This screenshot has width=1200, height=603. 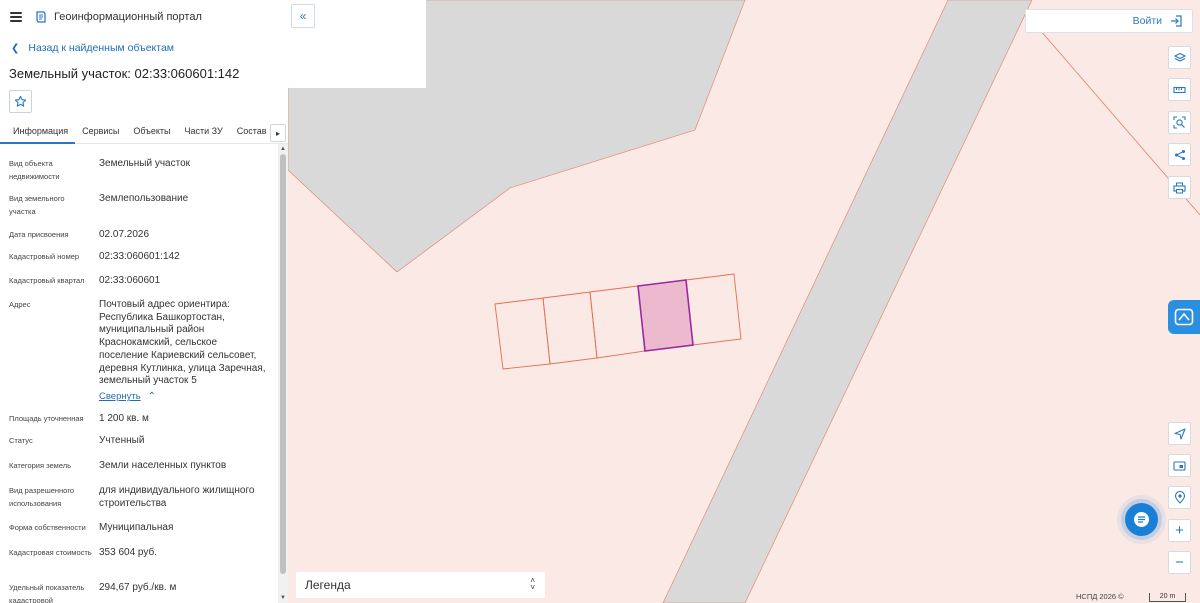 I want to click on print-icon, so click(x=1179, y=187).